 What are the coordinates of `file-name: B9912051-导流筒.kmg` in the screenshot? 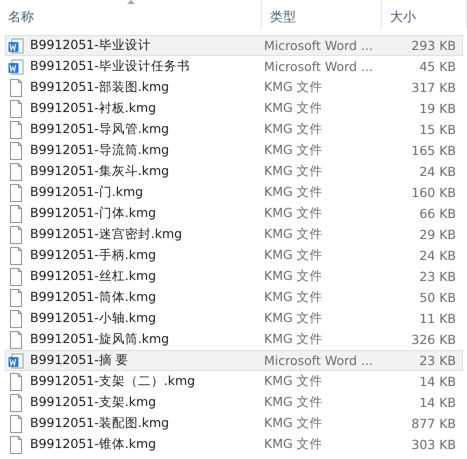 It's located at (100, 150).